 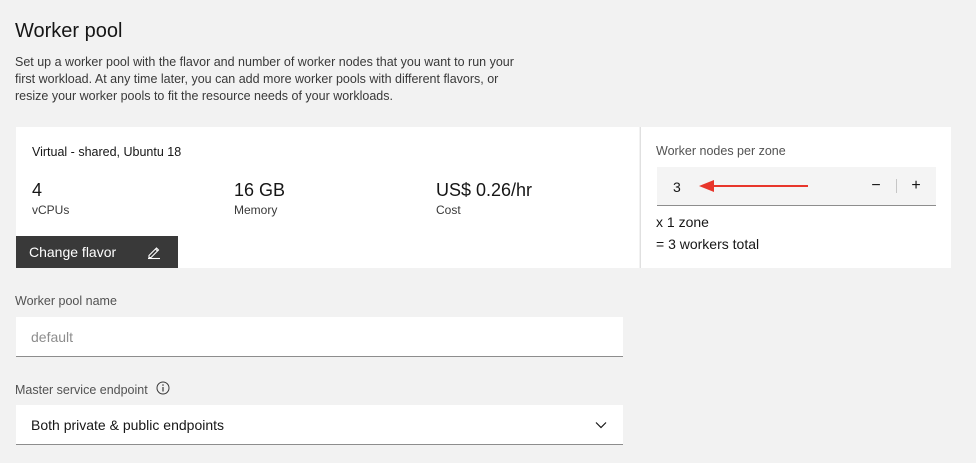 I want to click on metric-label: vCPUs, so click(x=51, y=210).